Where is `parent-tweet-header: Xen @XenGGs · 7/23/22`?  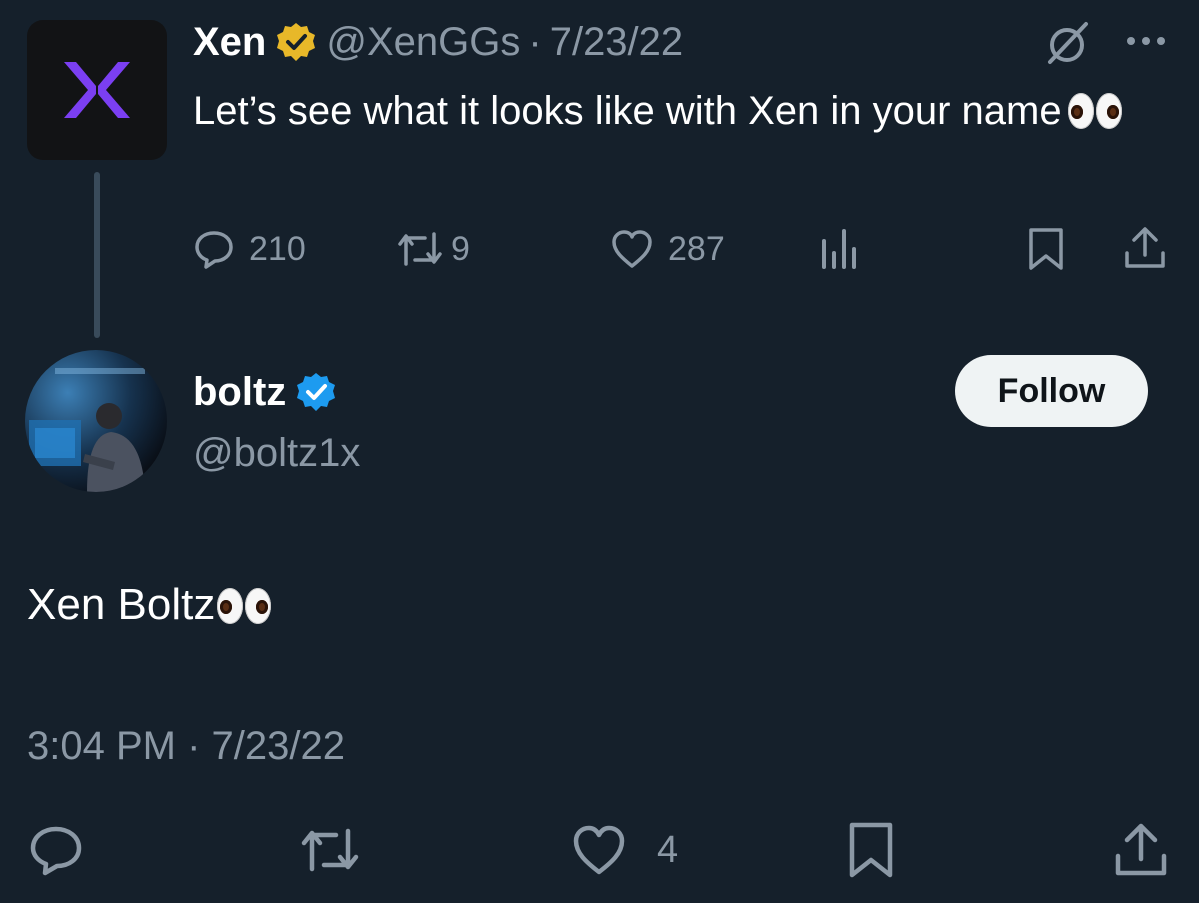 parent-tweet-header: Xen @XenGGs · 7/23/22 is located at coordinates (438, 42).